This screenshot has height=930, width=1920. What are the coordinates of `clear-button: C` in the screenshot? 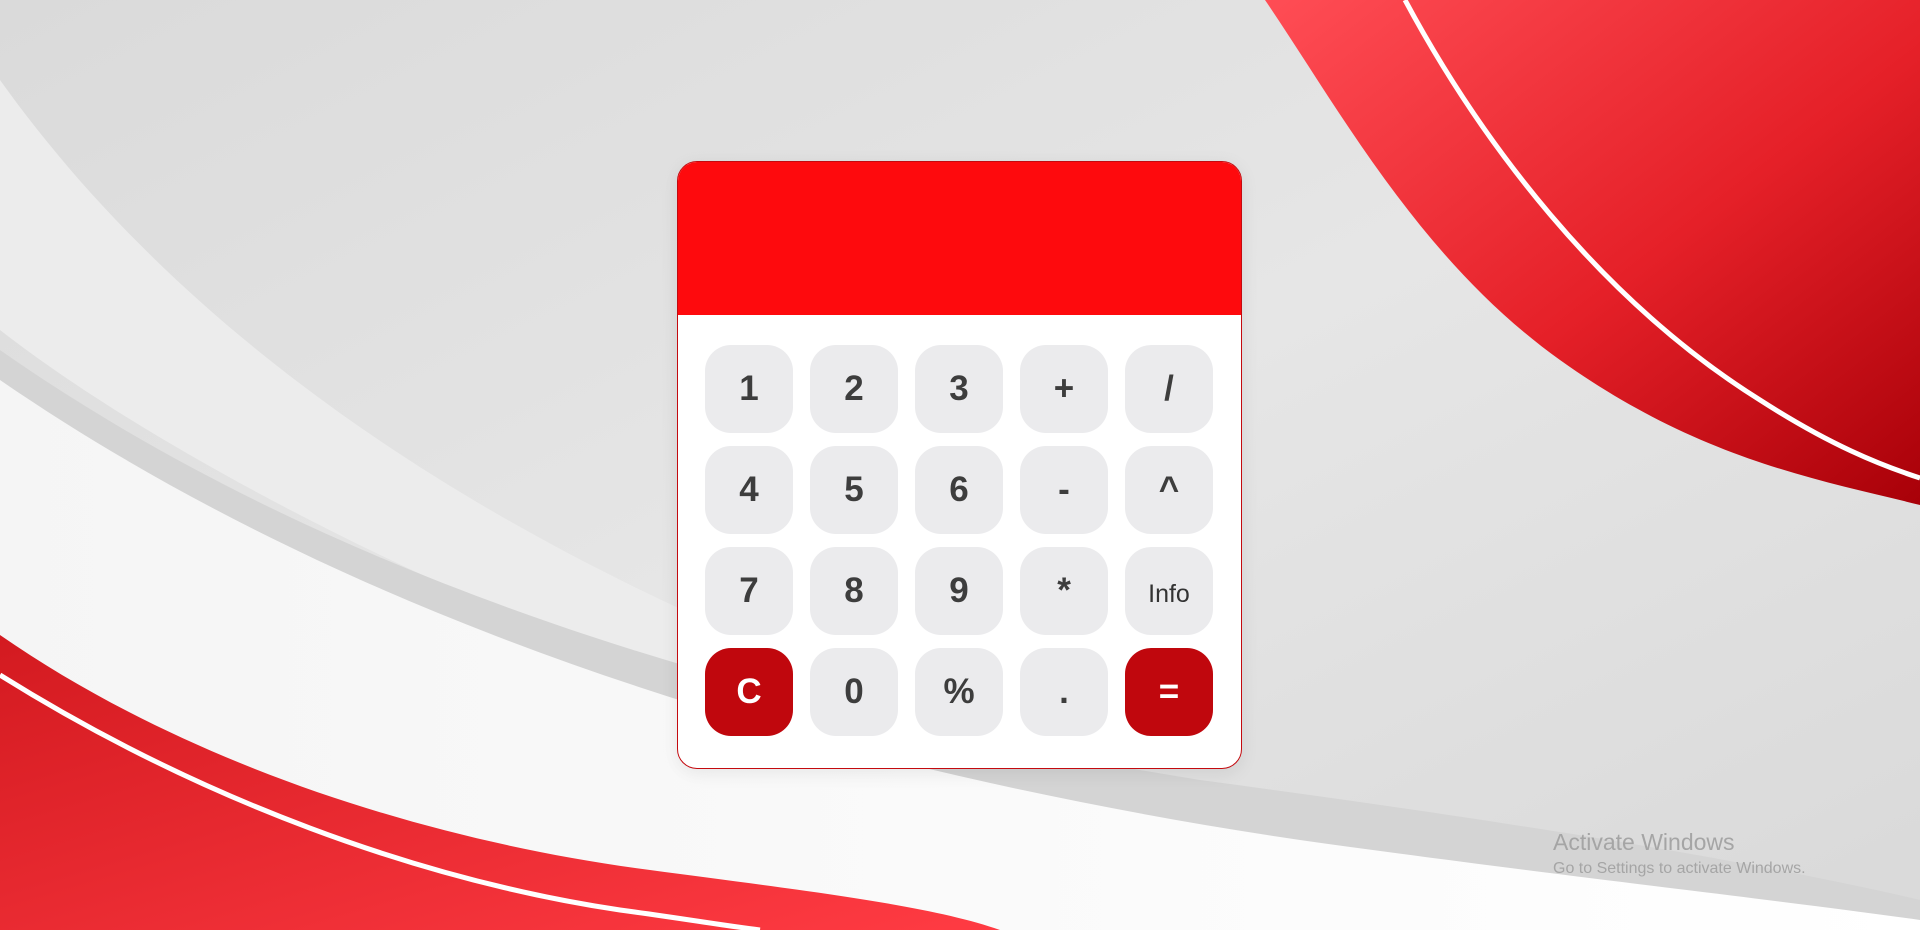 It's located at (749, 692).